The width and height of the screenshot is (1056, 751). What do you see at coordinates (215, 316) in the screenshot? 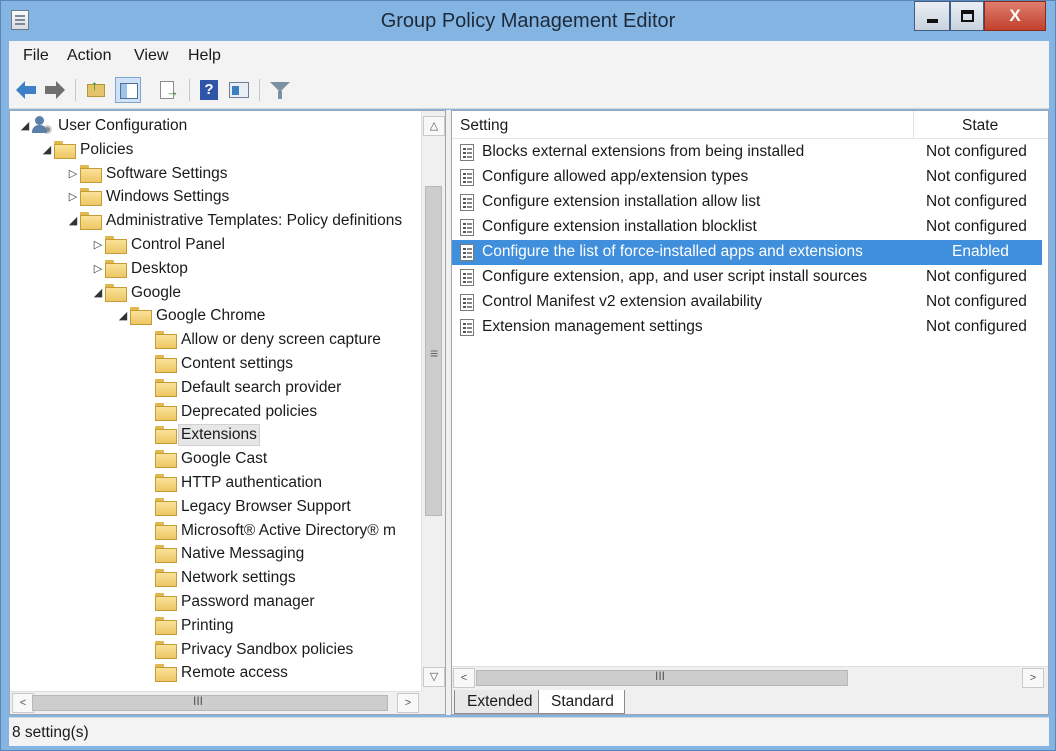
I see `tree-item: ◢ Google Chrome` at bounding box center [215, 316].